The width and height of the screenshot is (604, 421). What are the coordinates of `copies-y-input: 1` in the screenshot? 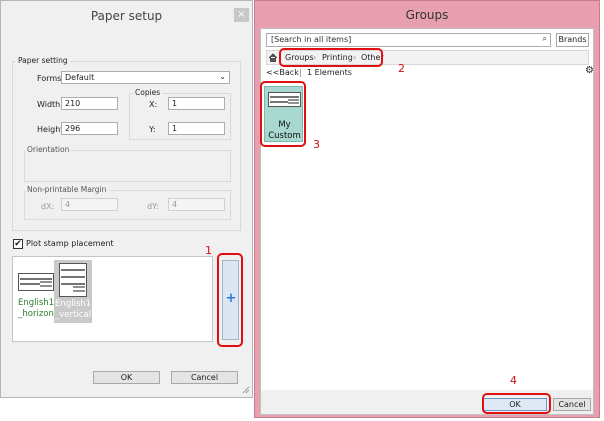 It's located at (196, 128).